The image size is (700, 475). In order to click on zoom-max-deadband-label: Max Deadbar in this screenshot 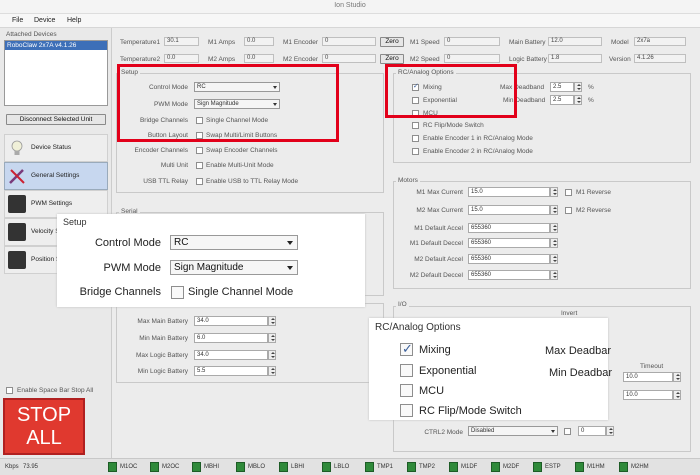, I will do `click(578, 351)`.